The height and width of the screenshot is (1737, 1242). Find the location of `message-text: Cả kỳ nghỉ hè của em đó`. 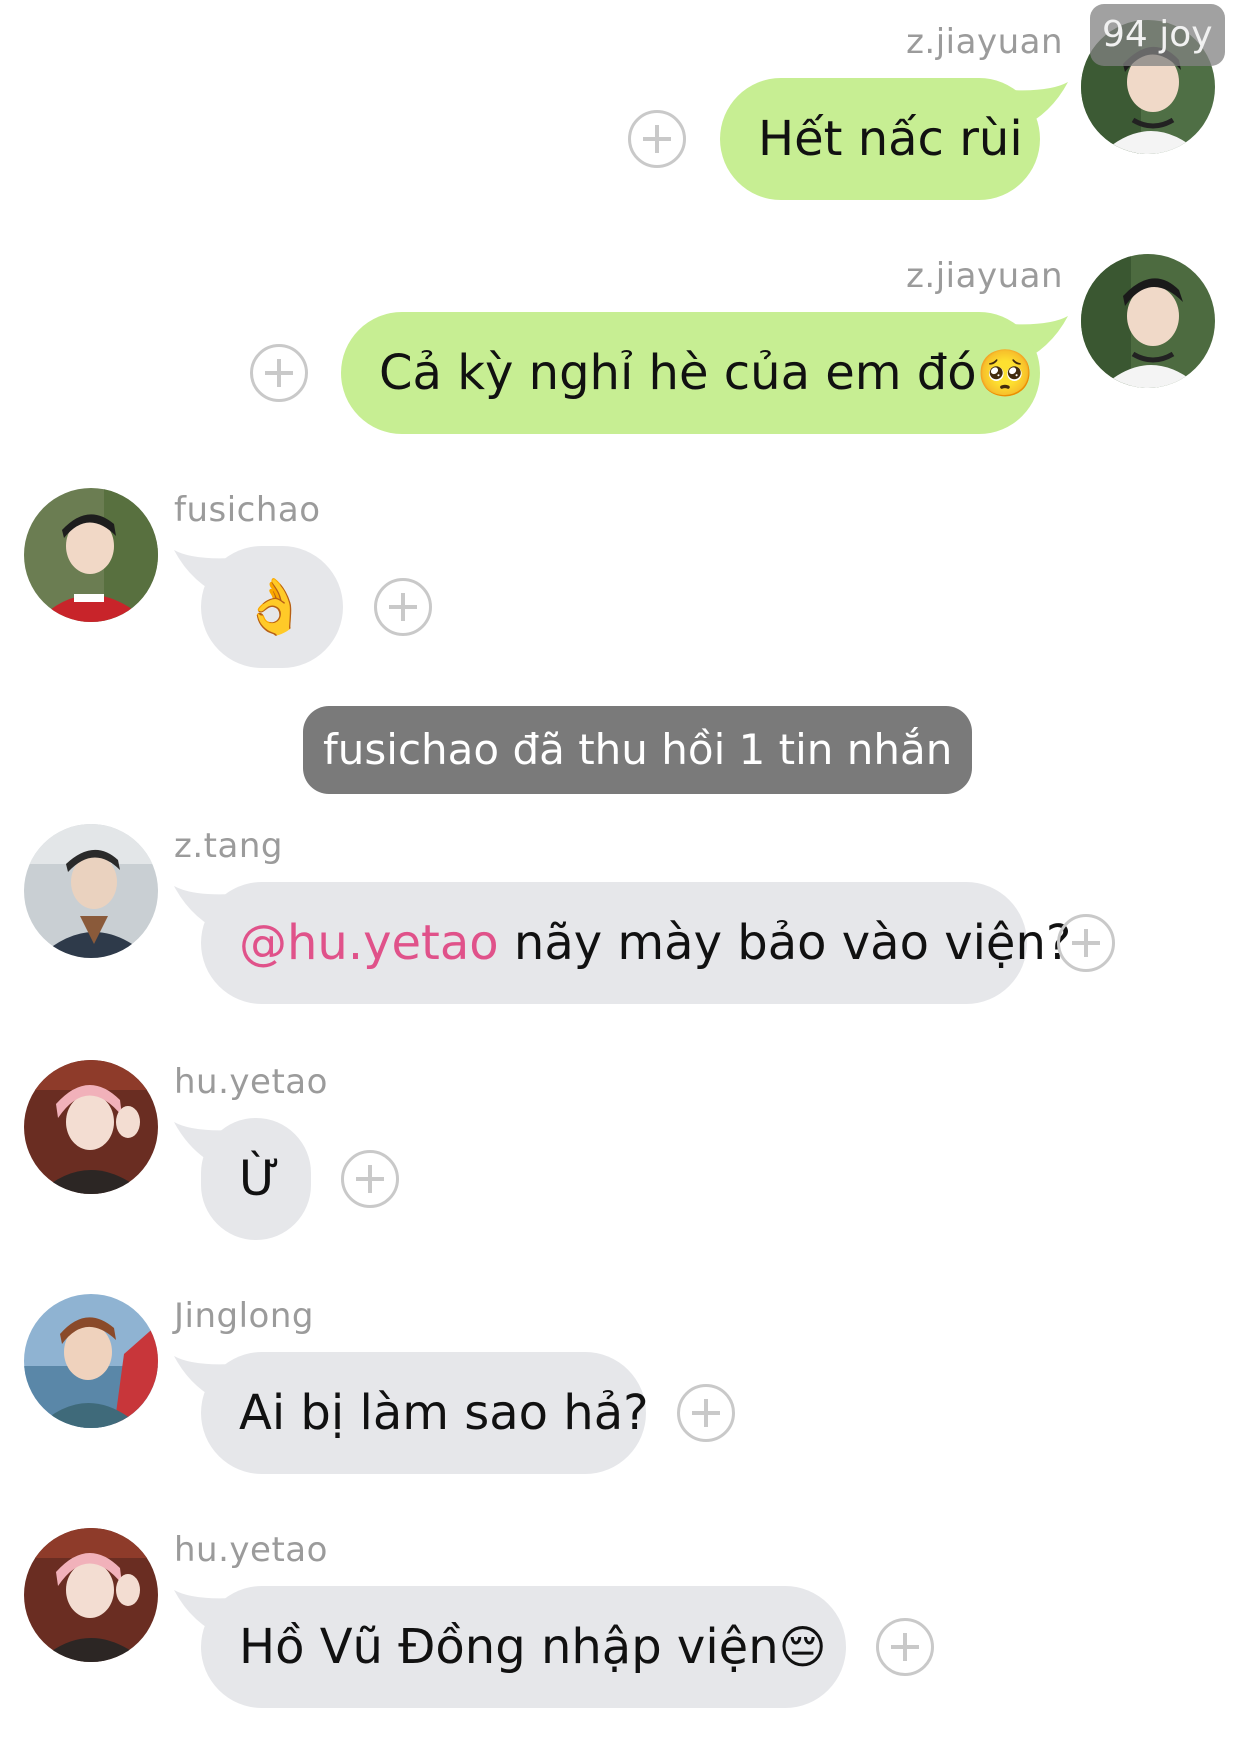

message-text: Cả kỳ nghỉ hè của em đó is located at coordinates (678, 373).